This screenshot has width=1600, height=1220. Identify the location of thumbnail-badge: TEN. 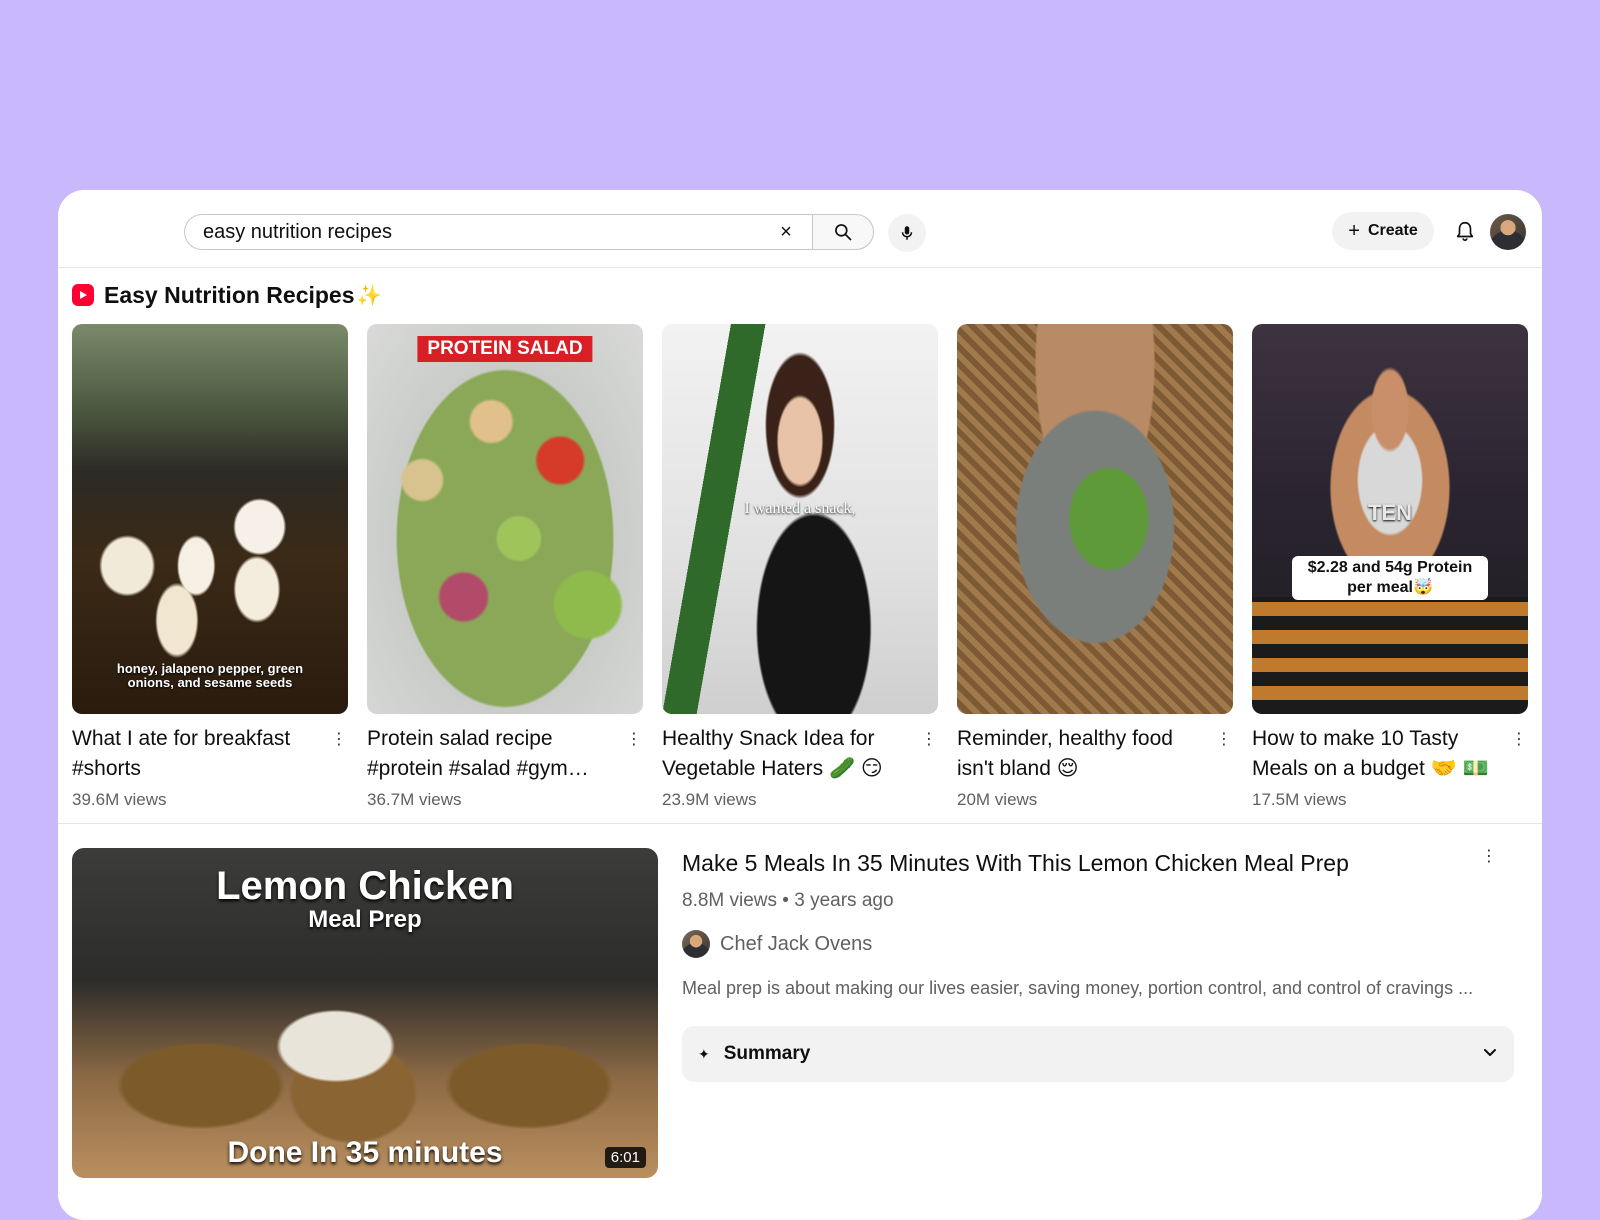
(1390, 512).